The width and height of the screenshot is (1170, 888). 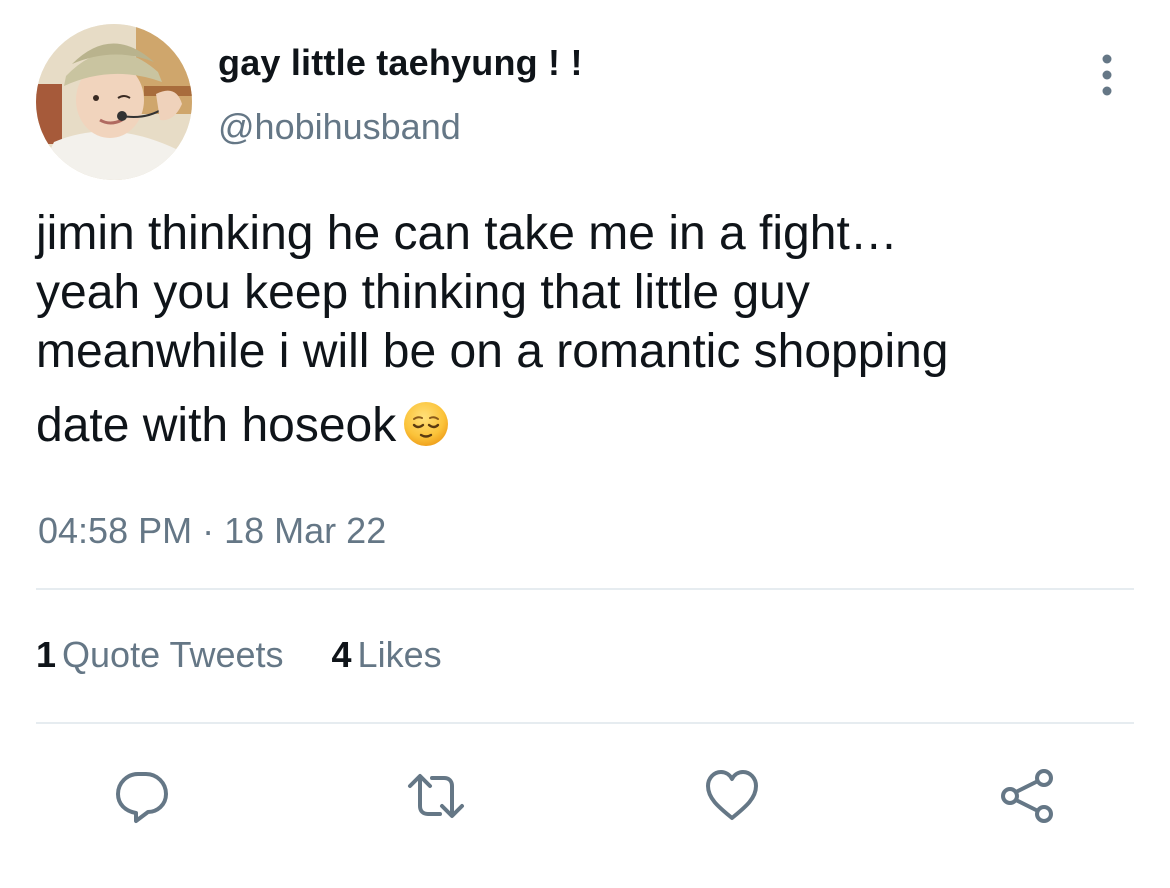 I want to click on like-count: 4, so click(x=341, y=654).